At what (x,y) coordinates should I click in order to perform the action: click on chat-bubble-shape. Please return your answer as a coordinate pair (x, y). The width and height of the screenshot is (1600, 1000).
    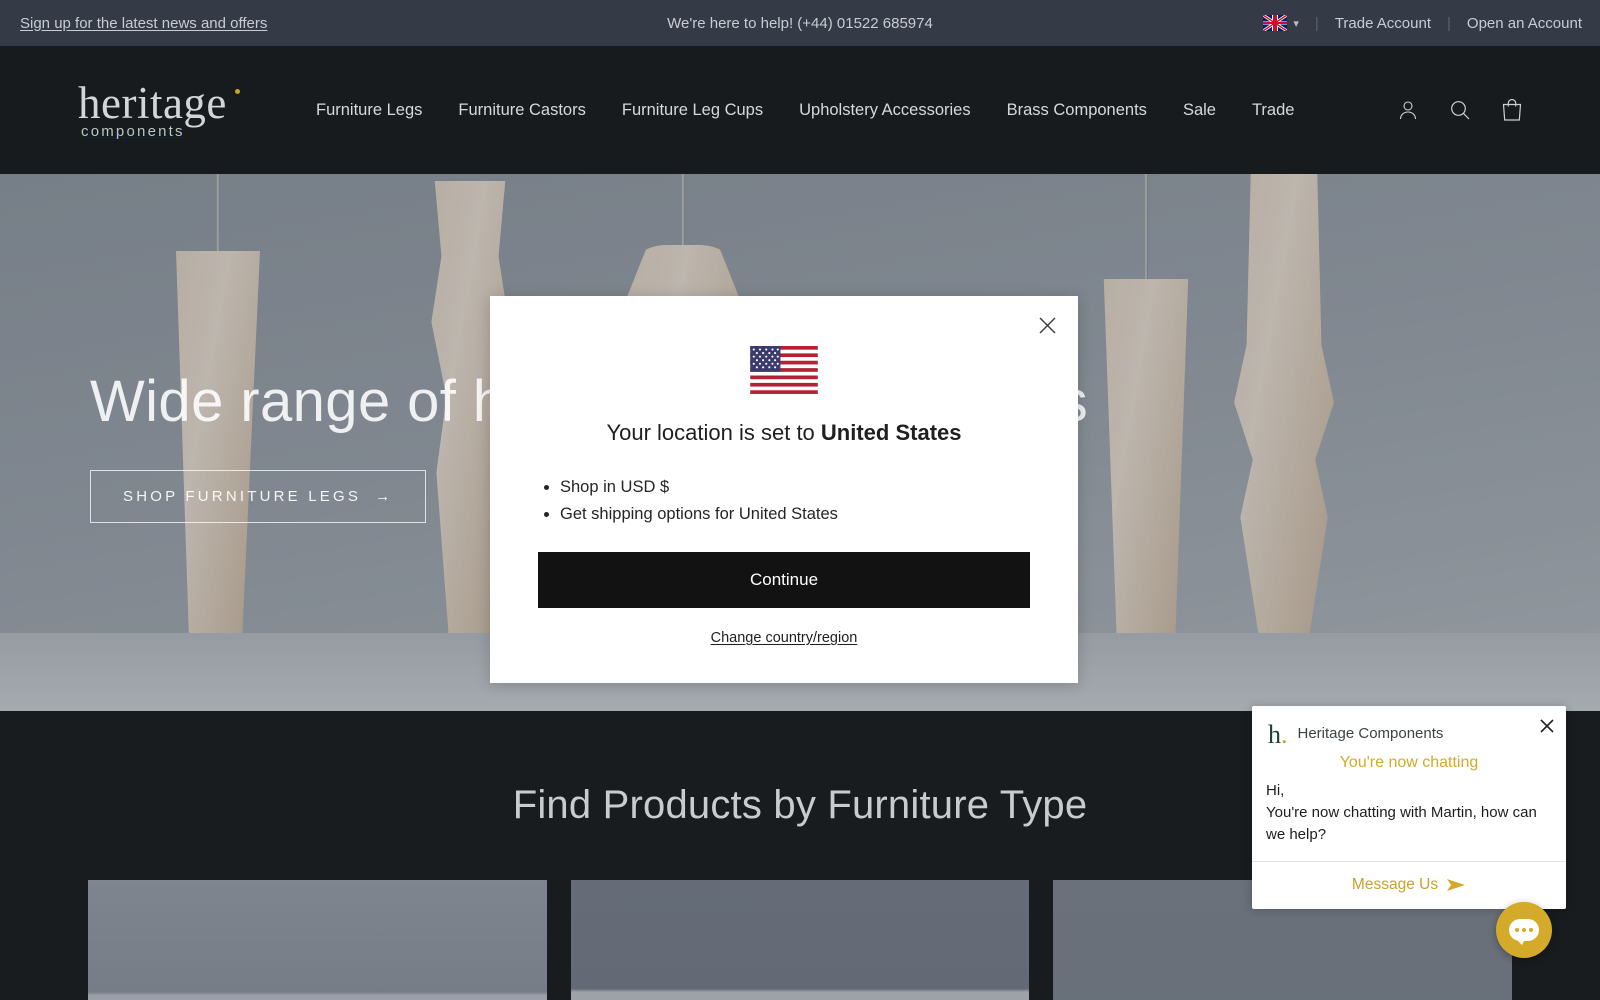
    Looking at the image, I should click on (1524, 932).